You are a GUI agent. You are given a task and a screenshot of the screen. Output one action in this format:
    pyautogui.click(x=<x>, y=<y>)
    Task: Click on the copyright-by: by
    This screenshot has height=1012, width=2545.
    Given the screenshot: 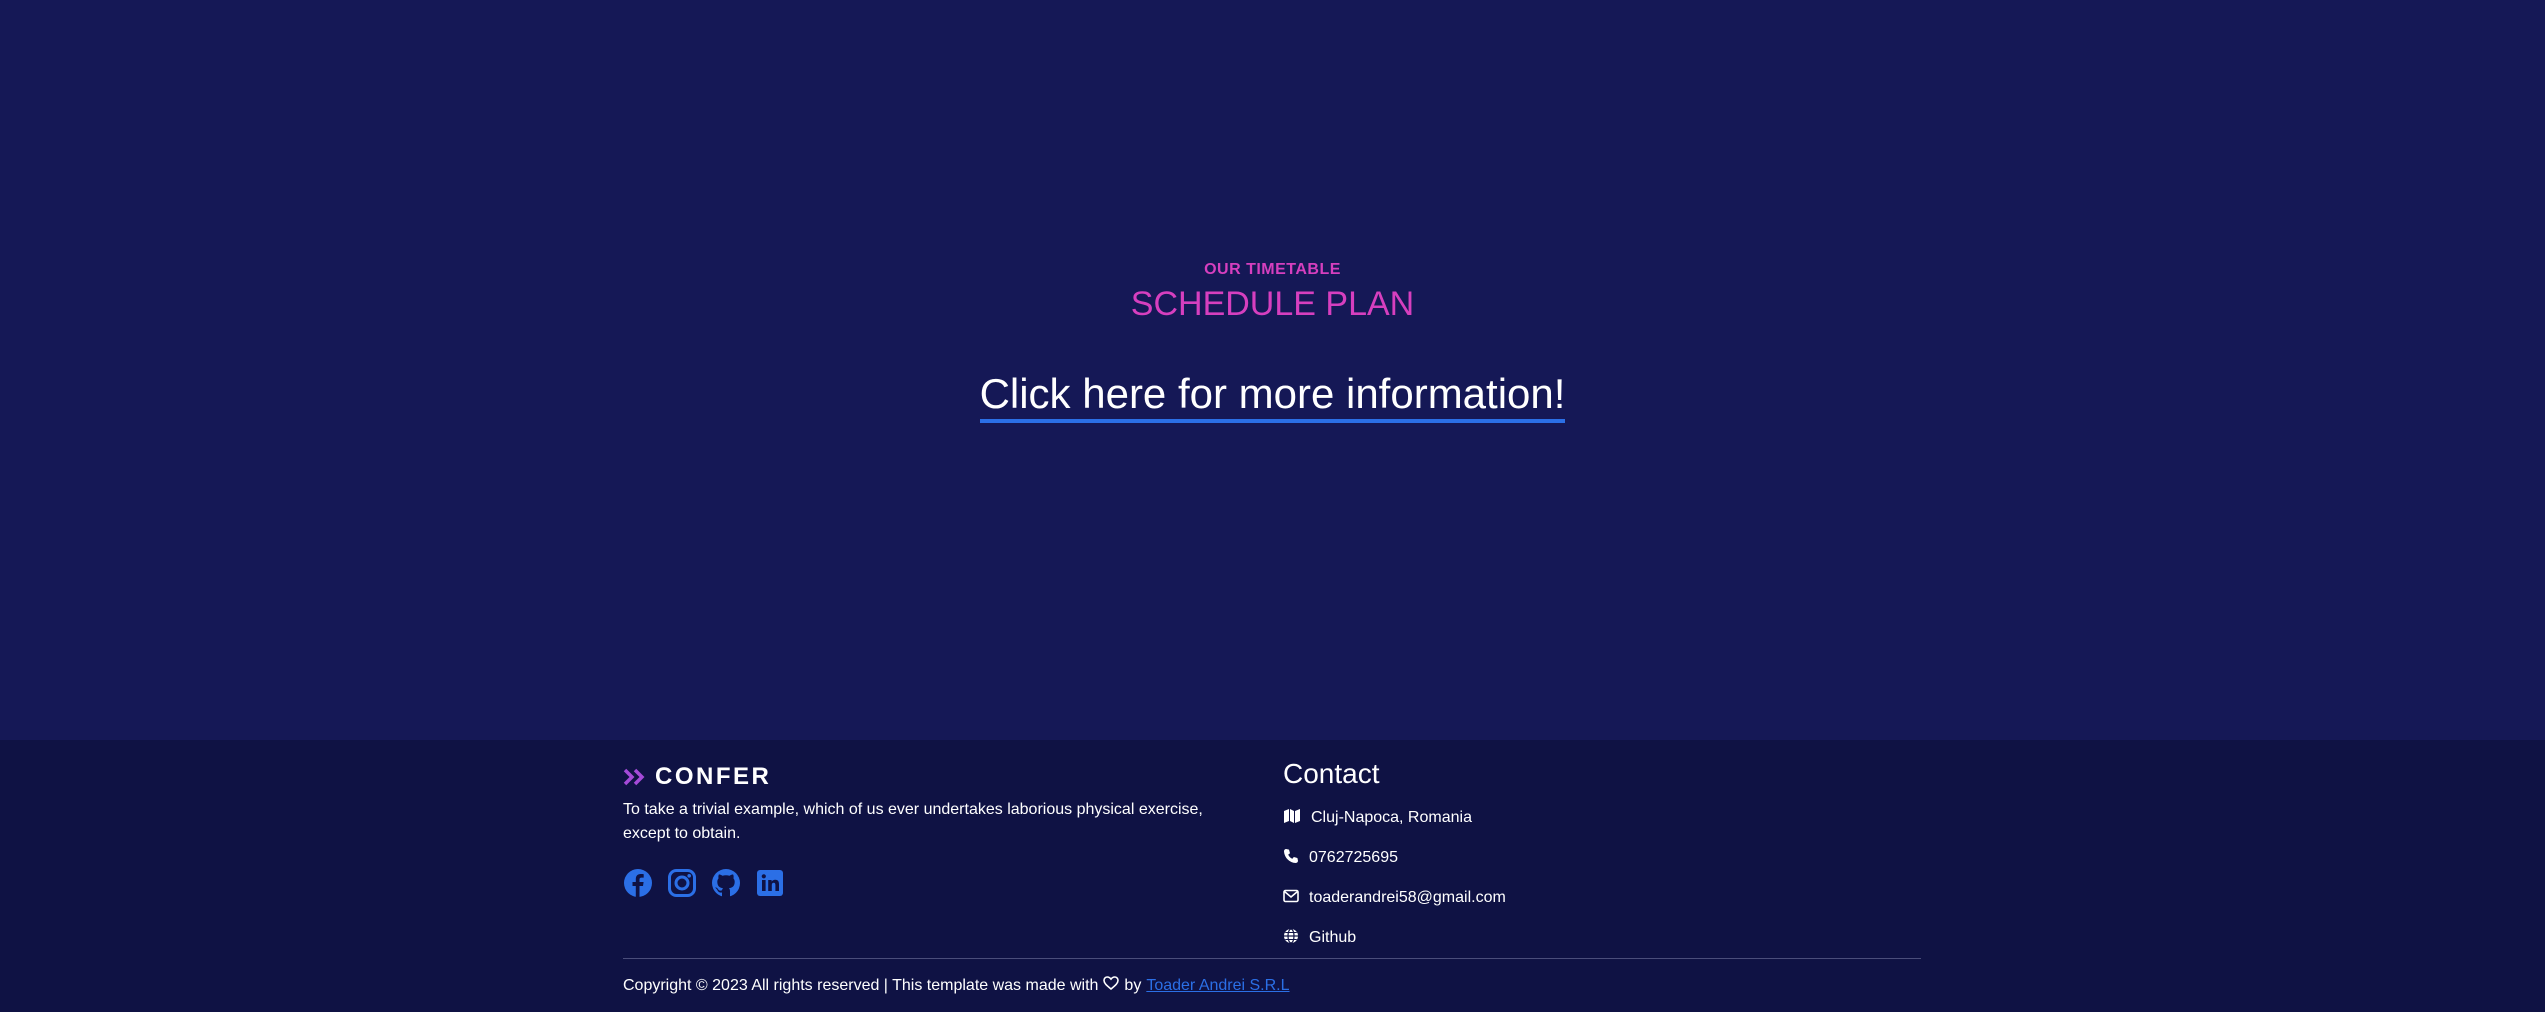 What is the action you would take?
    pyautogui.click(x=1133, y=985)
    